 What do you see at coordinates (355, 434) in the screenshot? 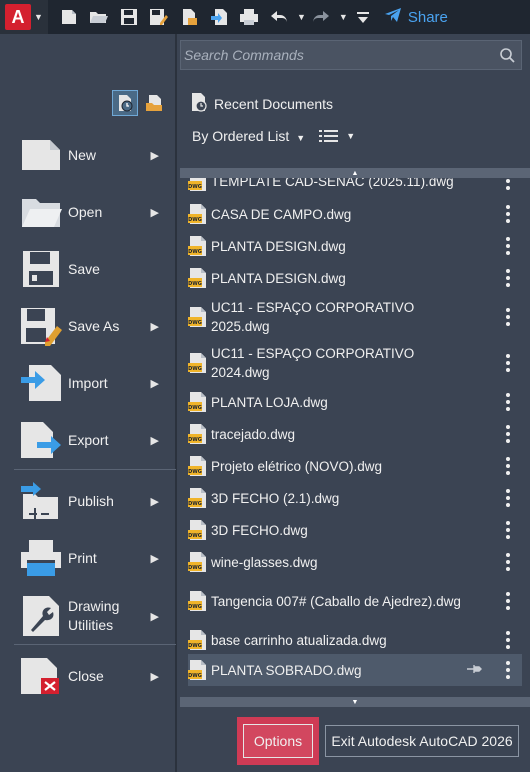
I see `recent-document-item: DWG tracejado.dwg` at bounding box center [355, 434].